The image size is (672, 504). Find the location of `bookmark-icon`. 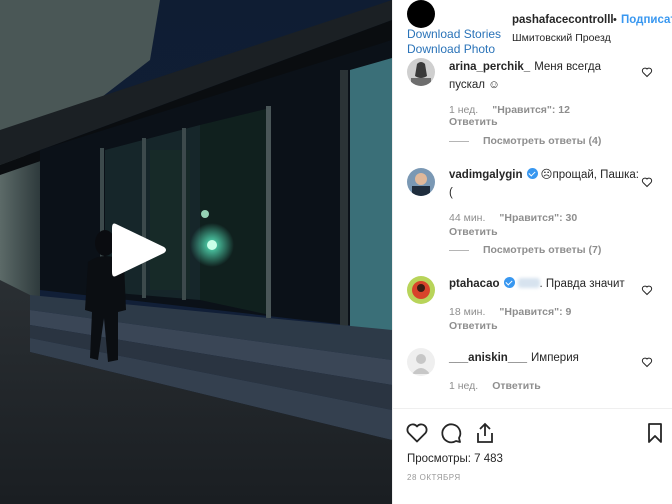

bookmark-icon is located at coordinates (655, 433).